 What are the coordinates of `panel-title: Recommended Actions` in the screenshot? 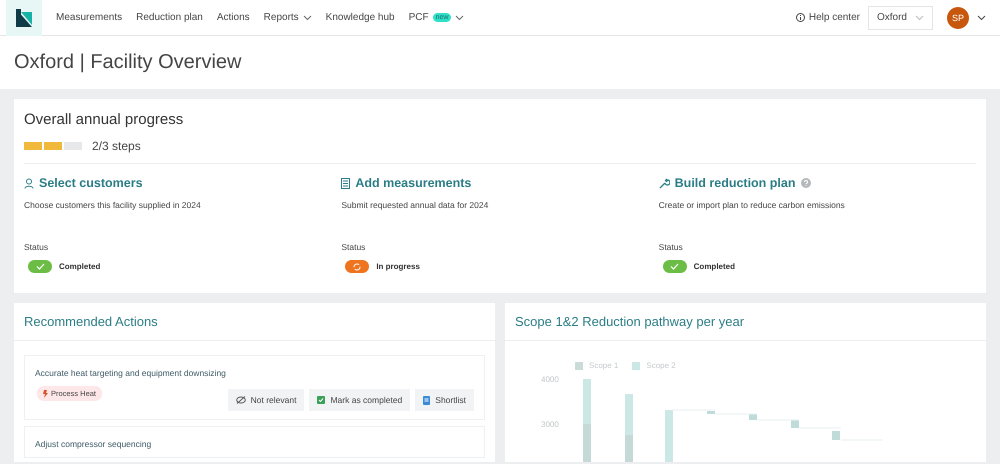 It's located at (254, 322).